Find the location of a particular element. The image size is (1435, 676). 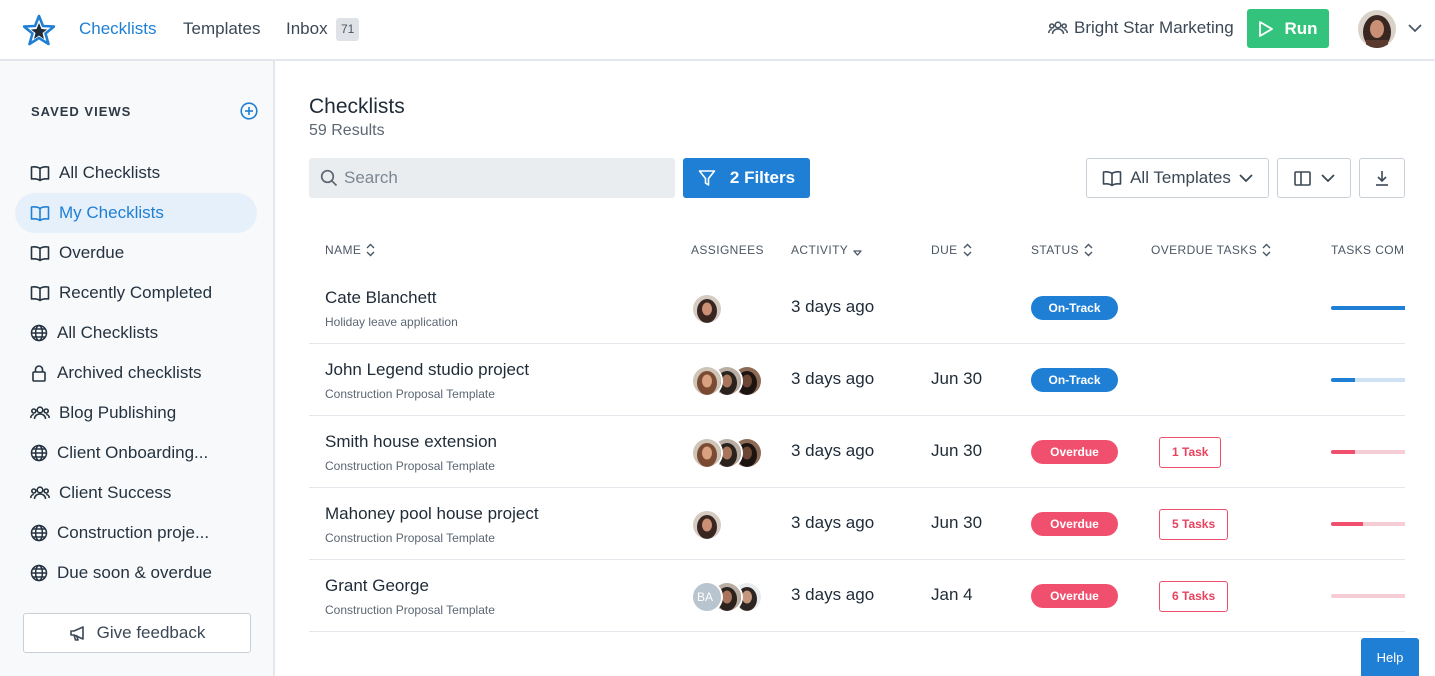

search-box is located at coordinates (492, 178).